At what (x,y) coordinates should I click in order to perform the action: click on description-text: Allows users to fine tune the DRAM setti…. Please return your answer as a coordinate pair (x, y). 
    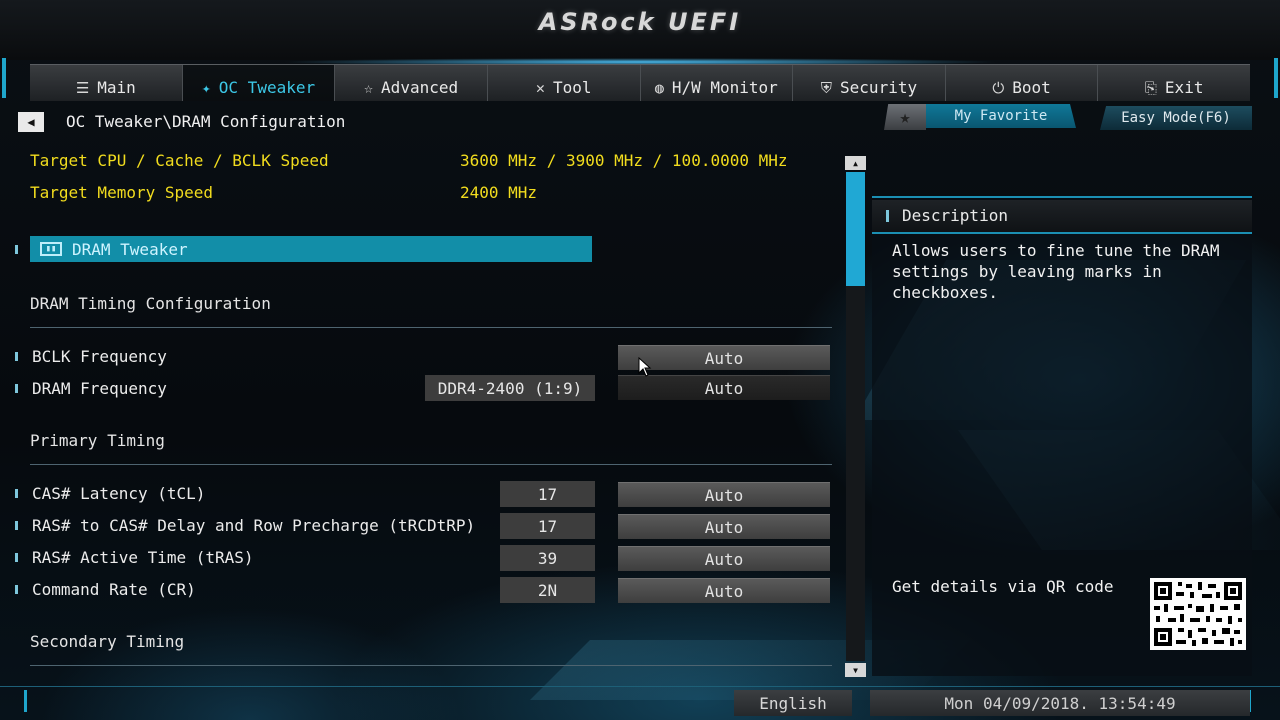
    Looking at the image, I should click on (1056, 271).